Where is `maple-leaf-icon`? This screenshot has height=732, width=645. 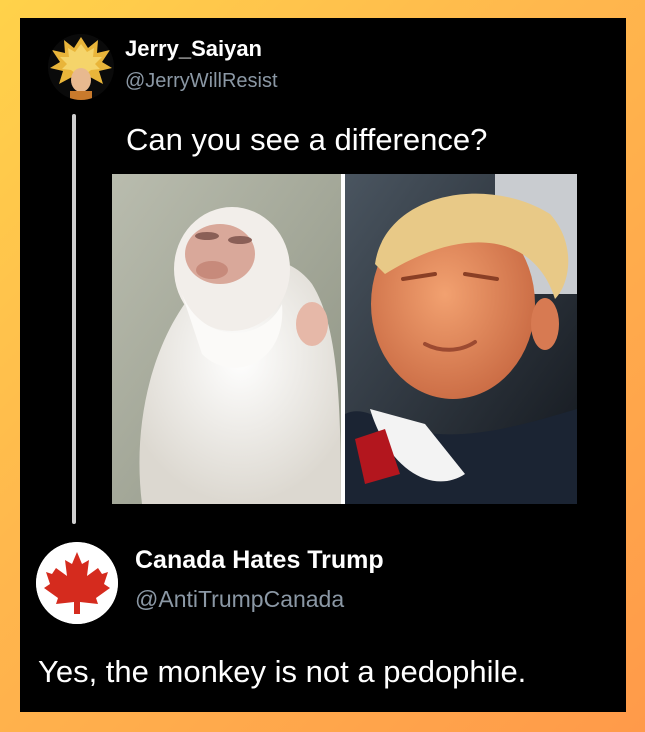 maple-leaf-icon is located at coordinates (77, 583).